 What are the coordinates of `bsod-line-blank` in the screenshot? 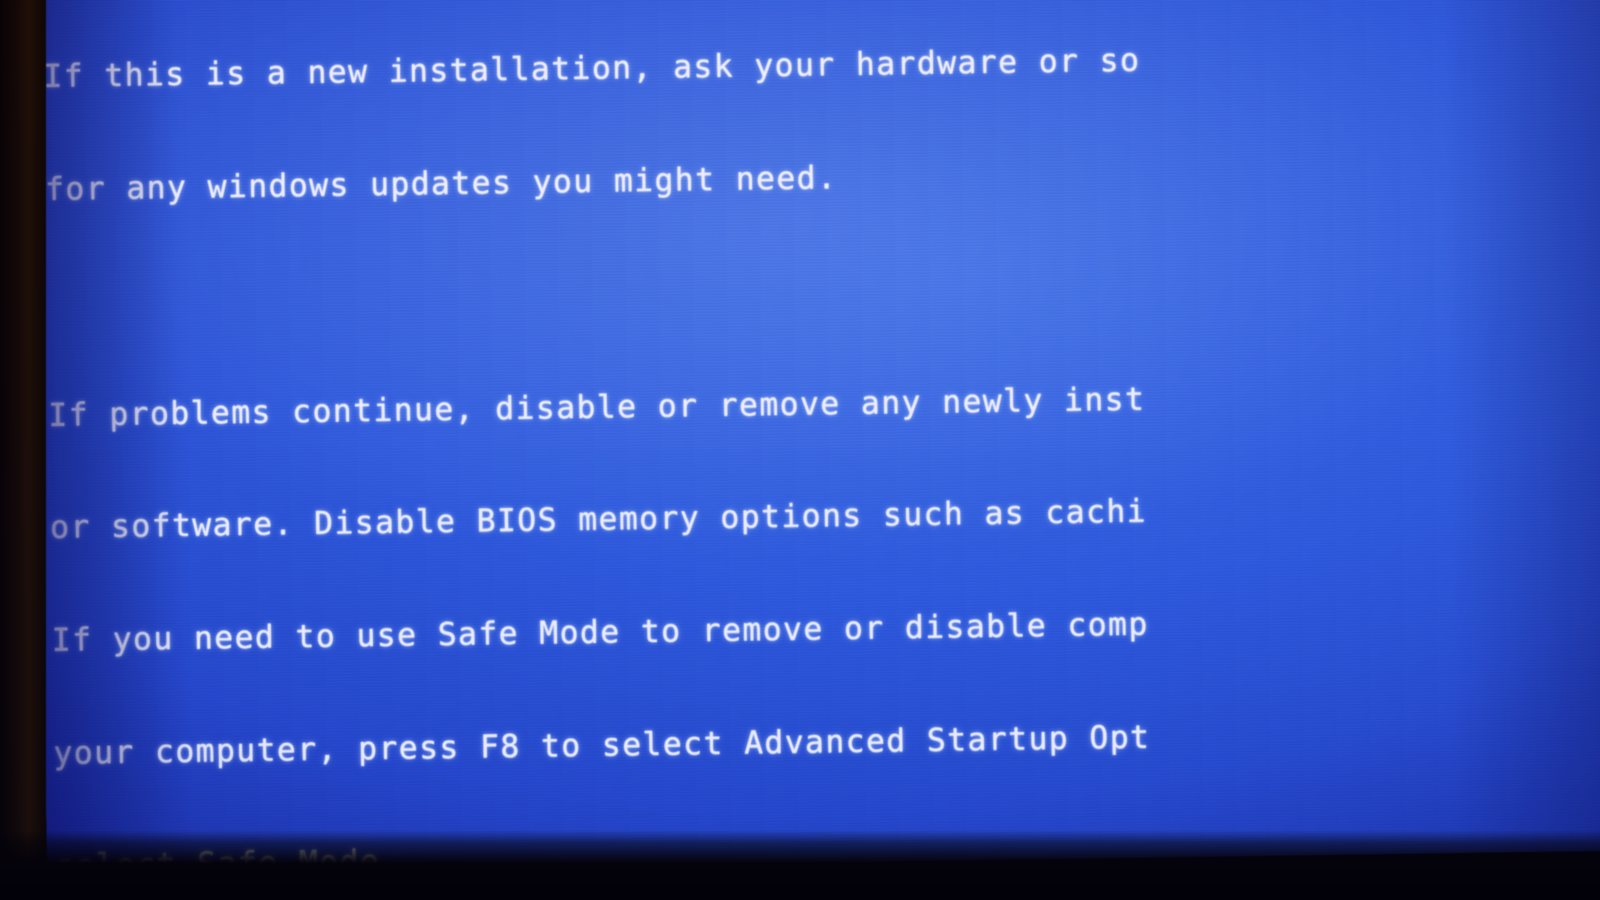 It's located at (823, 291).